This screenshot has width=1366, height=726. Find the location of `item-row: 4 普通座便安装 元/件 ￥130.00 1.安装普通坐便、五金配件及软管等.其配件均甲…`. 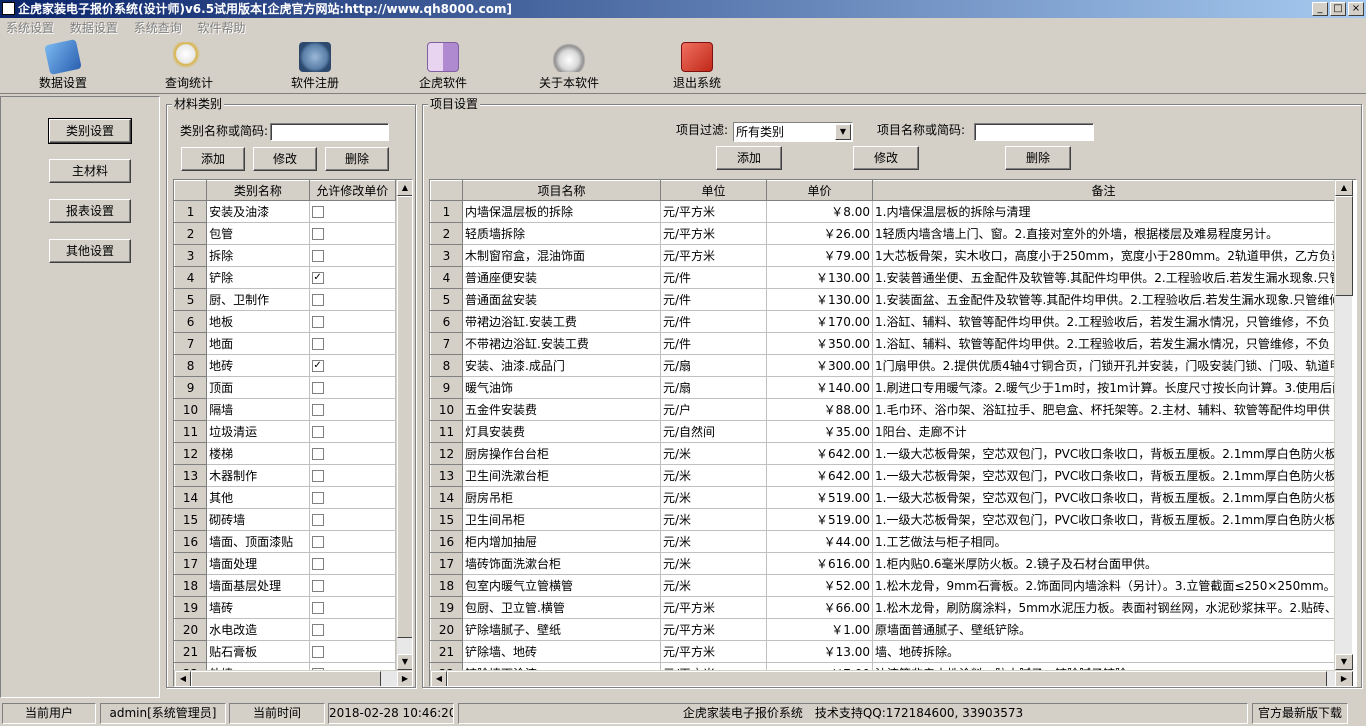

item-row: 4 普通座便安装 元/件 ￥130.00 1.安装普通坐便、五金配件及软管等.其配件均甲… is located at coordinates (882, 277).